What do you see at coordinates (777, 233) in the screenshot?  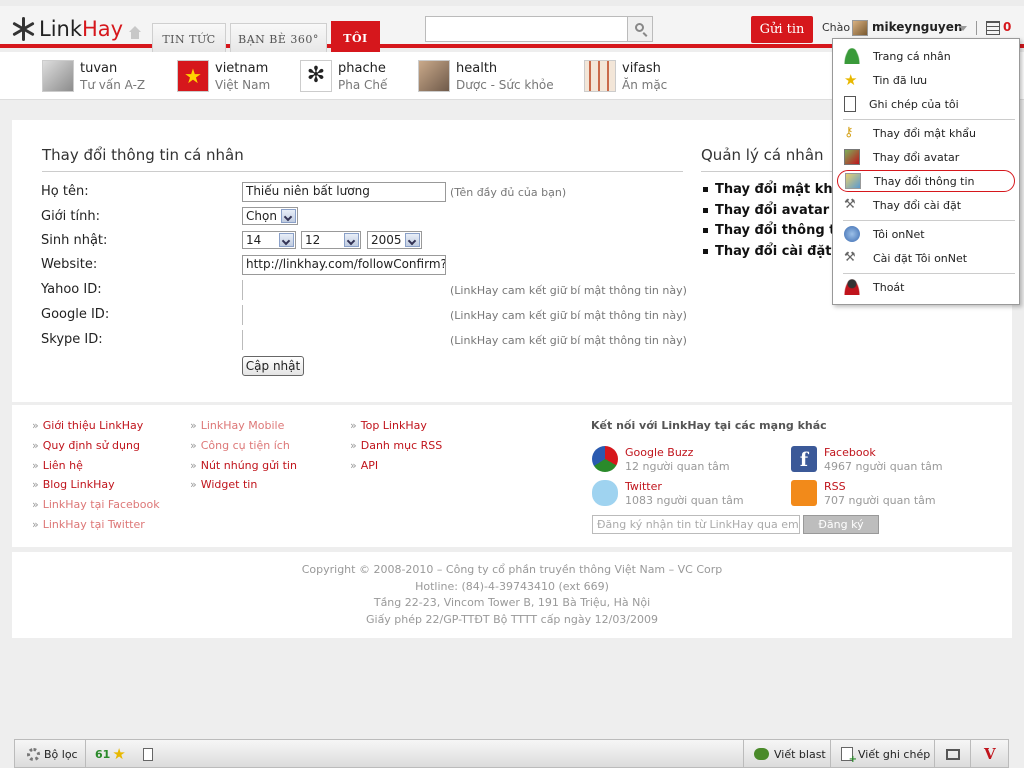 I see `side-link-change-info: Thay đổi thông tin` at bounding box center [777, 233].